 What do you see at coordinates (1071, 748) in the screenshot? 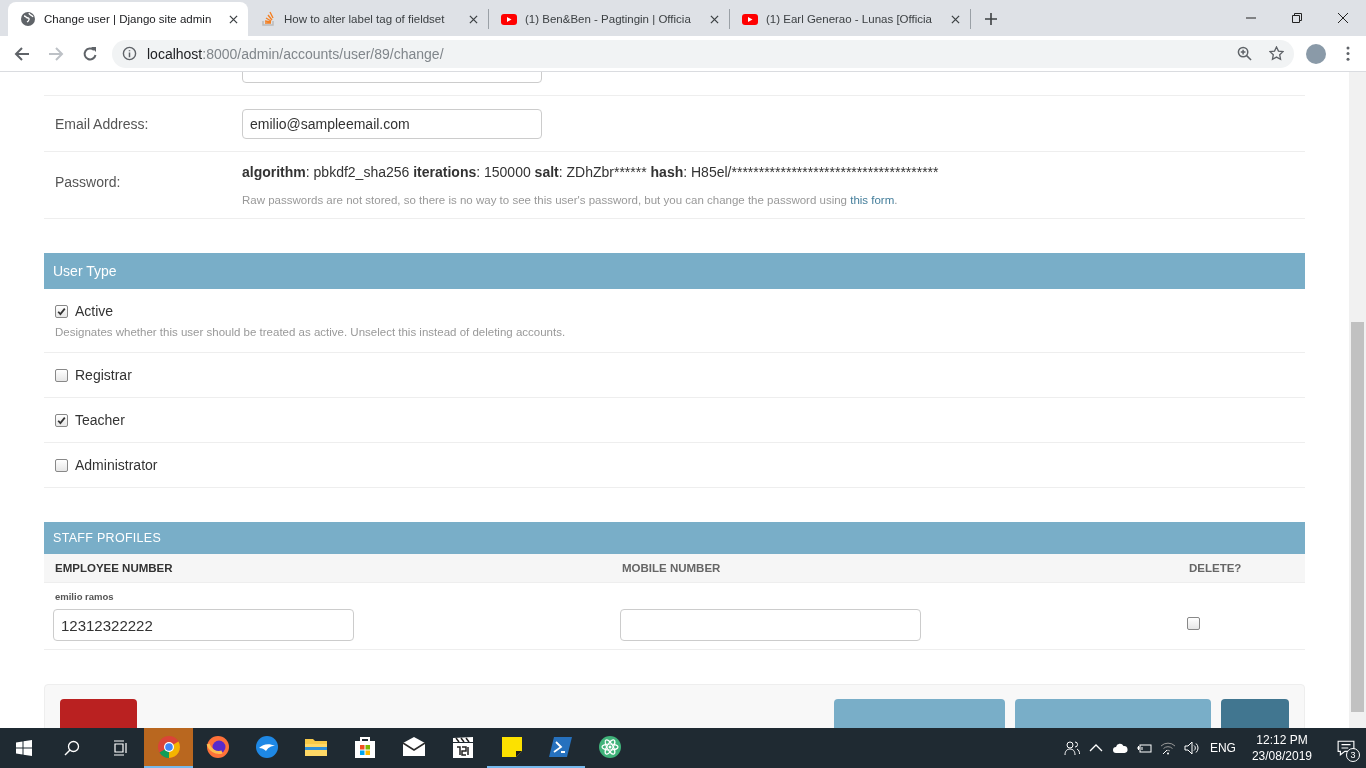
I see `people-icon` at bounding box center [1071, 748].